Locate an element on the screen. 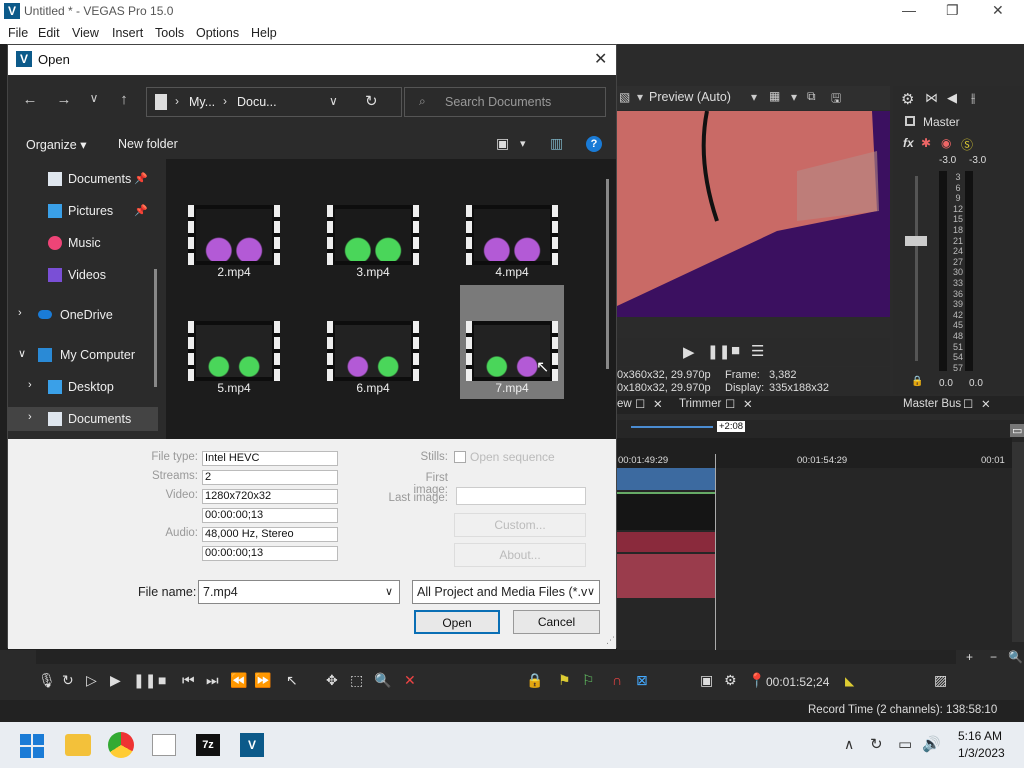 The height and width of the screenshot is (768, 1024). open-sequence-checkbox is located at coordinates (460, 457).